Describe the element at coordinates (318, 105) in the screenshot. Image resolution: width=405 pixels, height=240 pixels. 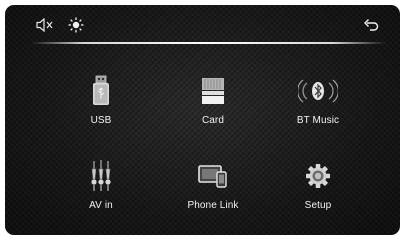
I see `bt-music-tile: BT Music` at that location.